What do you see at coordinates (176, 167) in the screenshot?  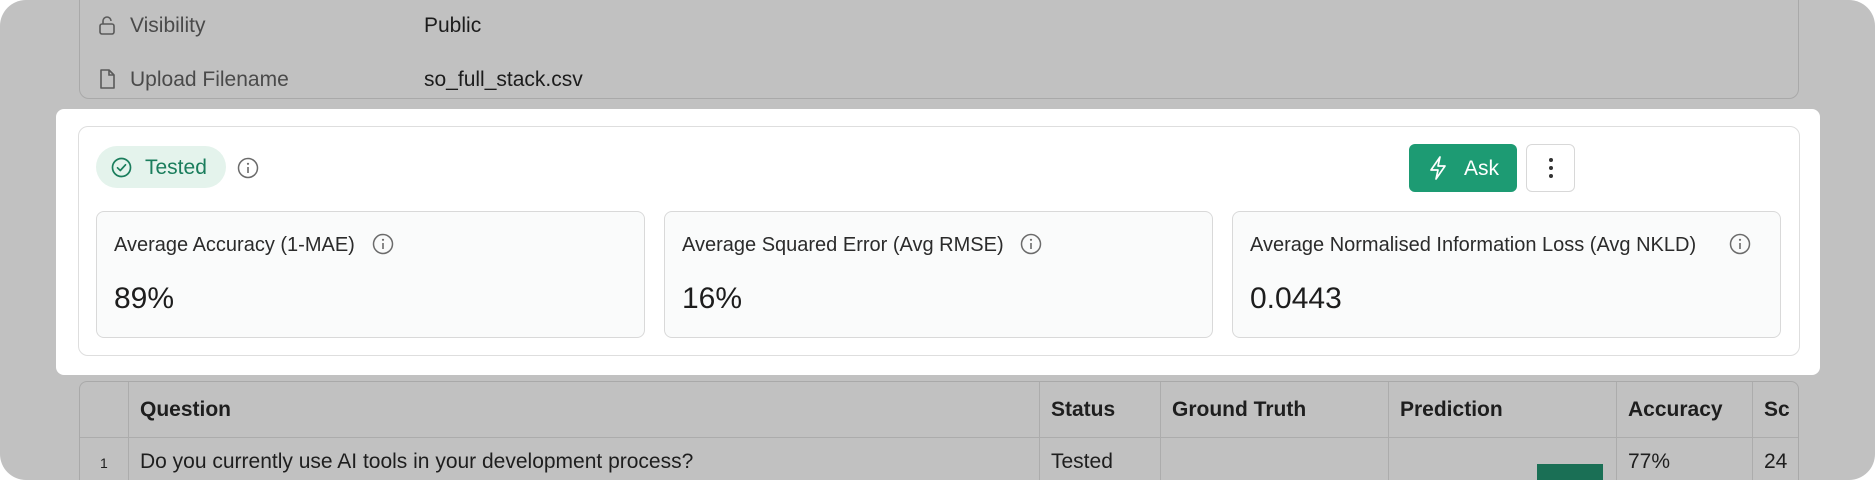 I see `status-badge-label: Tested` at bounding box center [176, 167].